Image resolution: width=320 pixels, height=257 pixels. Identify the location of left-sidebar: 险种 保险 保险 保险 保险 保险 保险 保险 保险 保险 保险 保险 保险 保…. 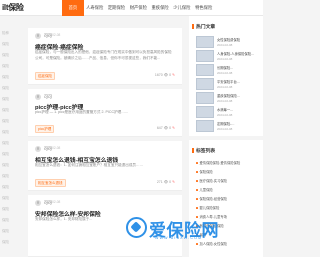
(11, 136).